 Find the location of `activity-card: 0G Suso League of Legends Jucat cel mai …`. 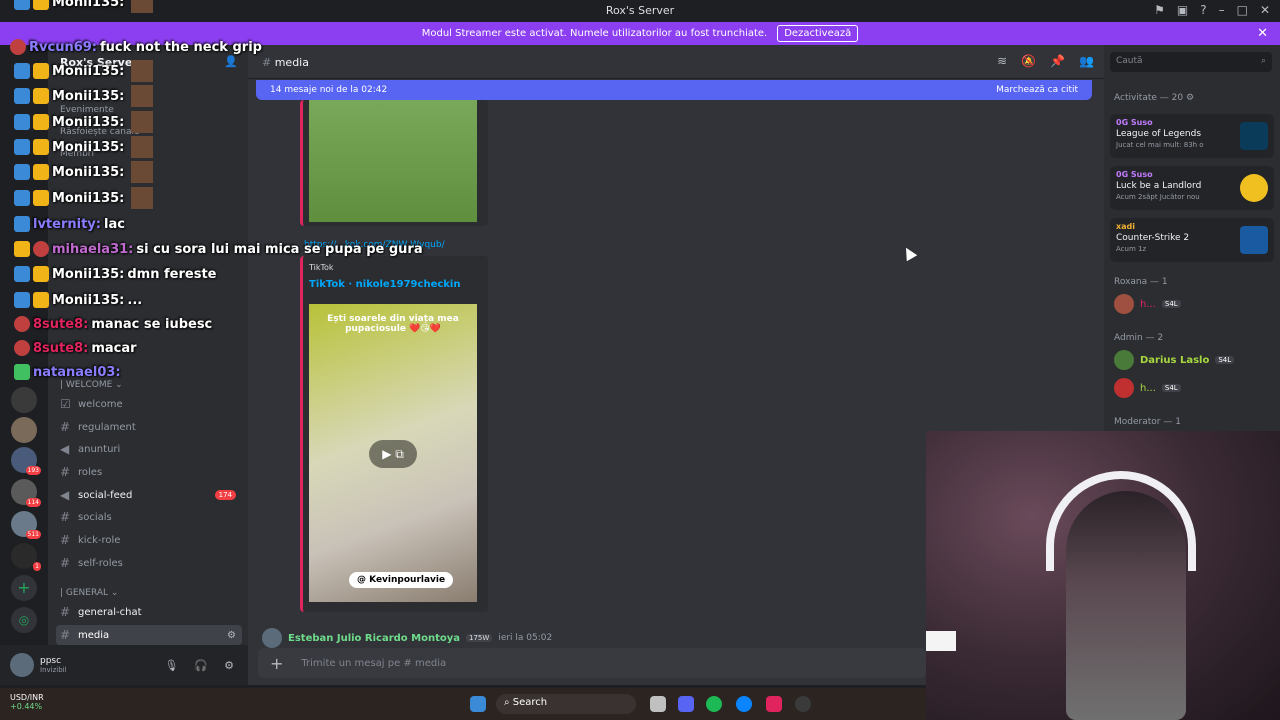

activity-card: 0G Suso League of Legends Jucat cel mai … is located at coordinates (1192, 136).